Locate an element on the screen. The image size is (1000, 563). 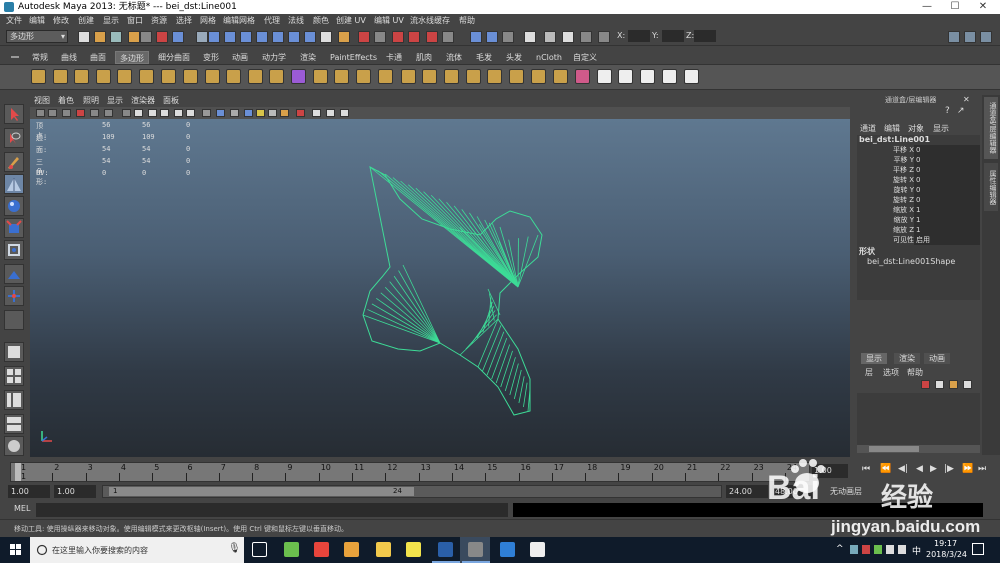
tool-settings-toggle-icon is located at coordinates (986, 37).